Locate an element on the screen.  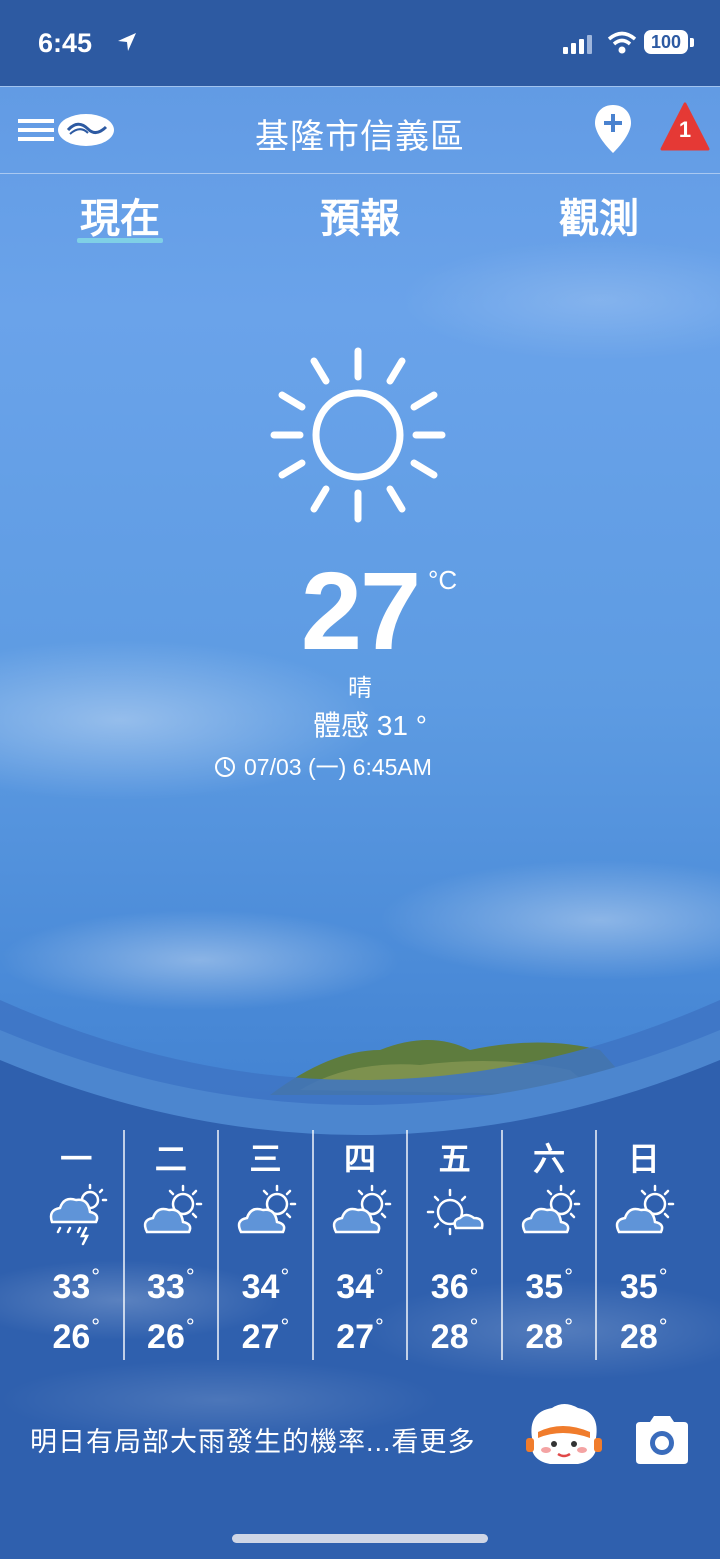
forecast-day: 三 34° 27° is located at coordinates (264, 1245).